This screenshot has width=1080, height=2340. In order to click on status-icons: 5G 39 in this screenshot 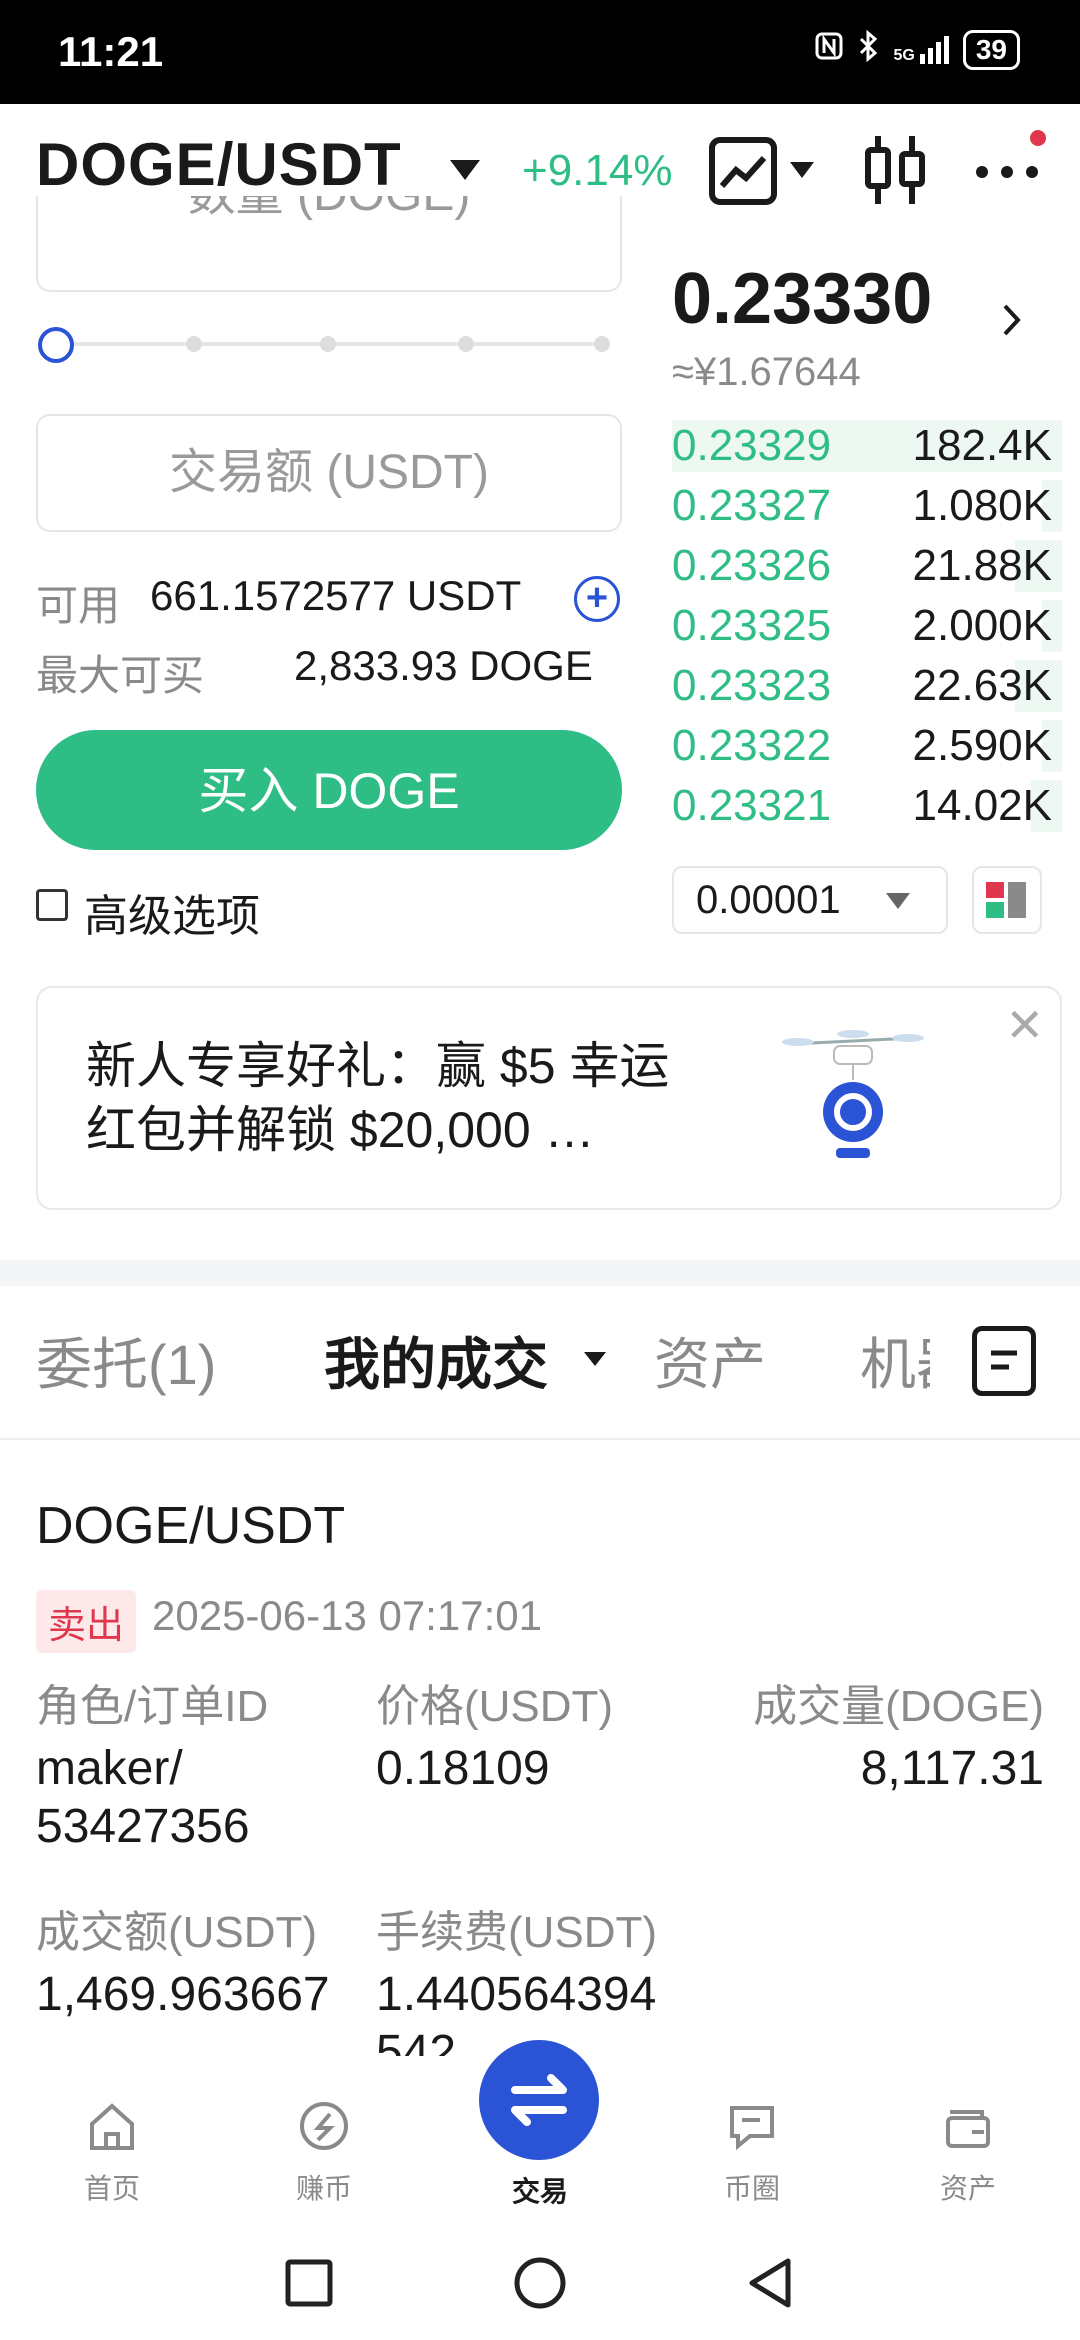, I will do `click(917, 49)`.